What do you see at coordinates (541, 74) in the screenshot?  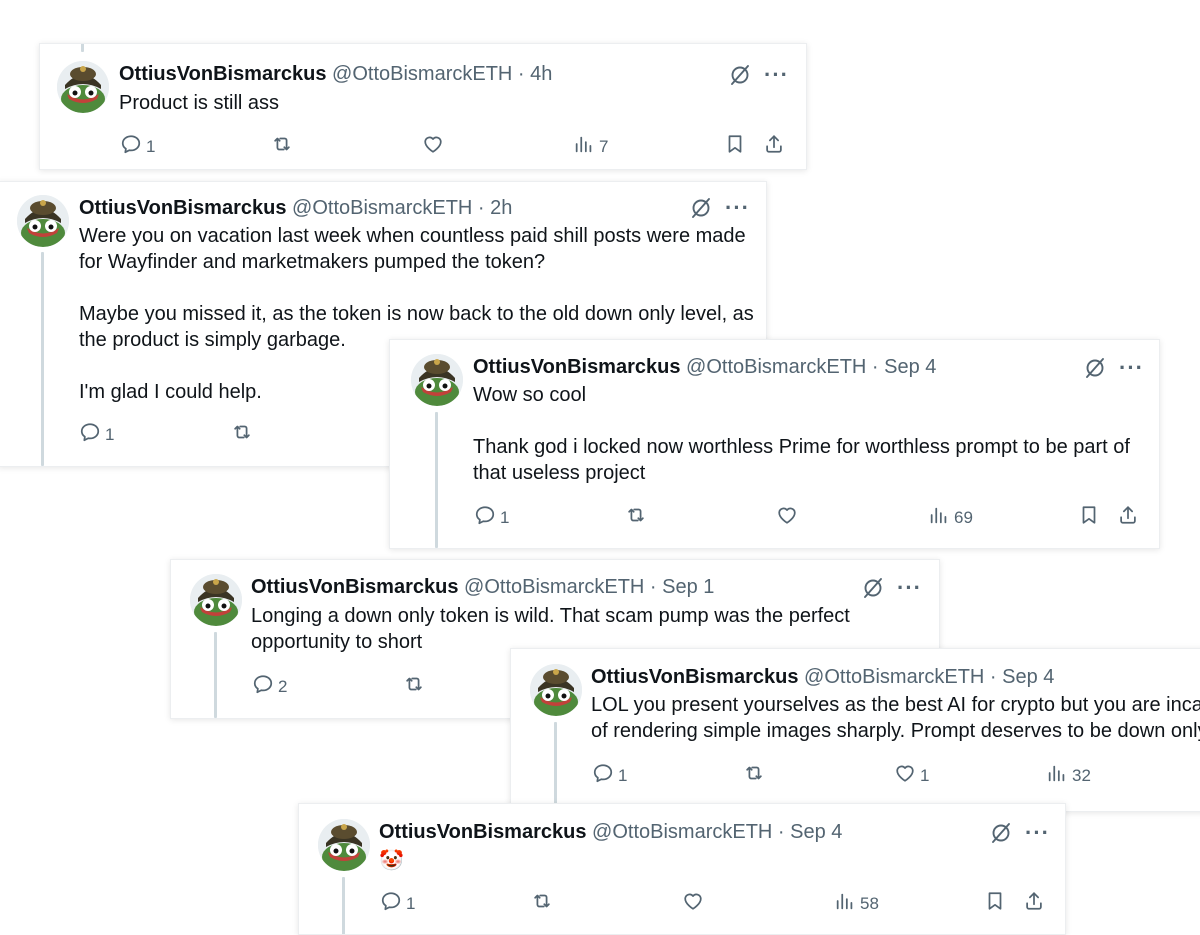 I see `timestamp: 4h` at bounding box center [541, 74].